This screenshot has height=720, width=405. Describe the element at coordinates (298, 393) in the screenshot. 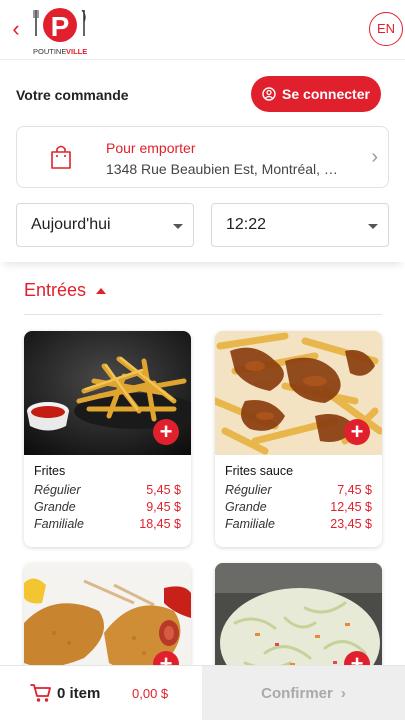

I see `fries-gravy-photo: +` at that location.